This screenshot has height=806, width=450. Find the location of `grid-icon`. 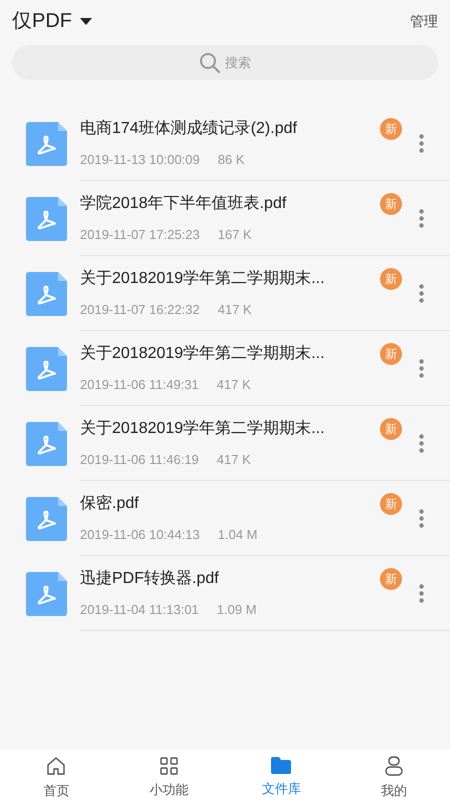

grid-icon is located at coordinates (169, 765).